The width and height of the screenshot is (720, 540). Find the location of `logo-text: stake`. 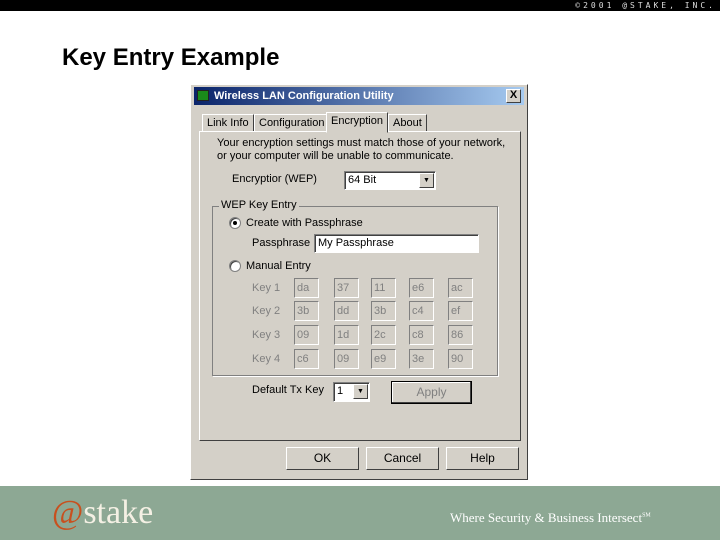

logo-text: stake is located at coordinates (118, 512).